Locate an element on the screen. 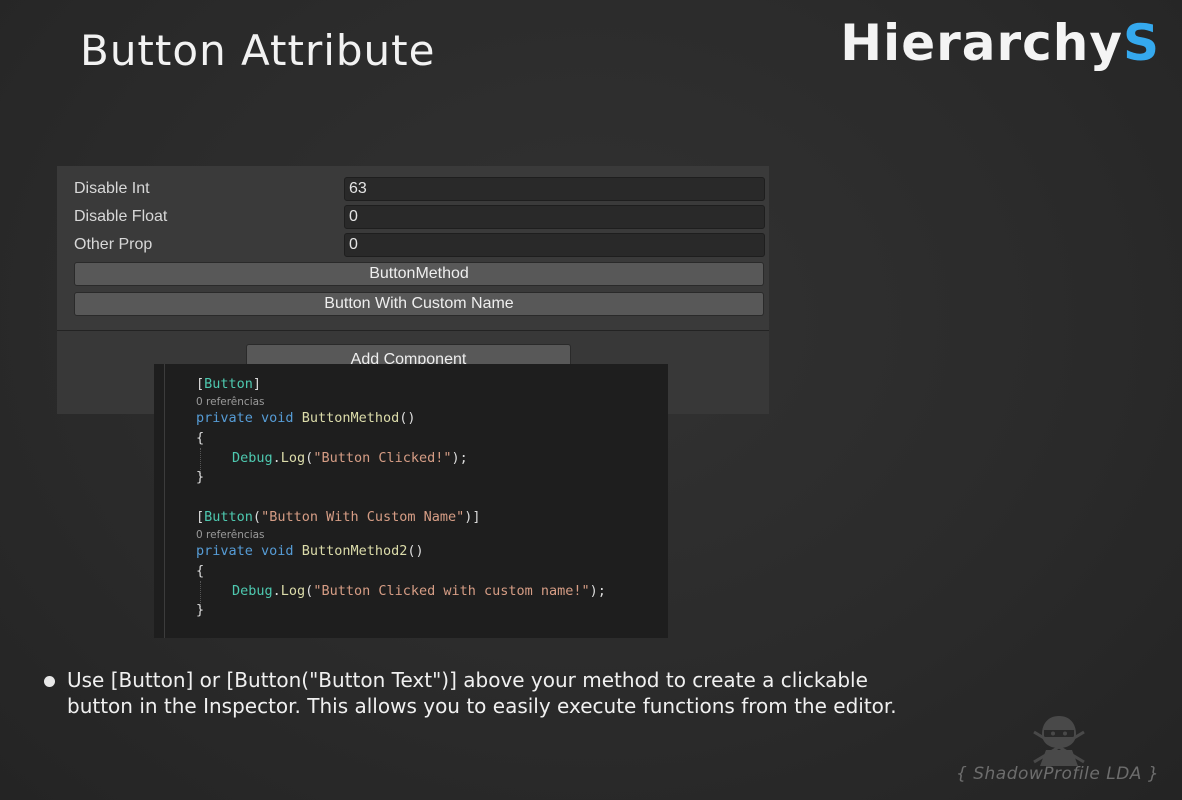 This screenshot has height=800, width=1182. brand-logo: HierarchyS is located at coordinates (1000, 43).